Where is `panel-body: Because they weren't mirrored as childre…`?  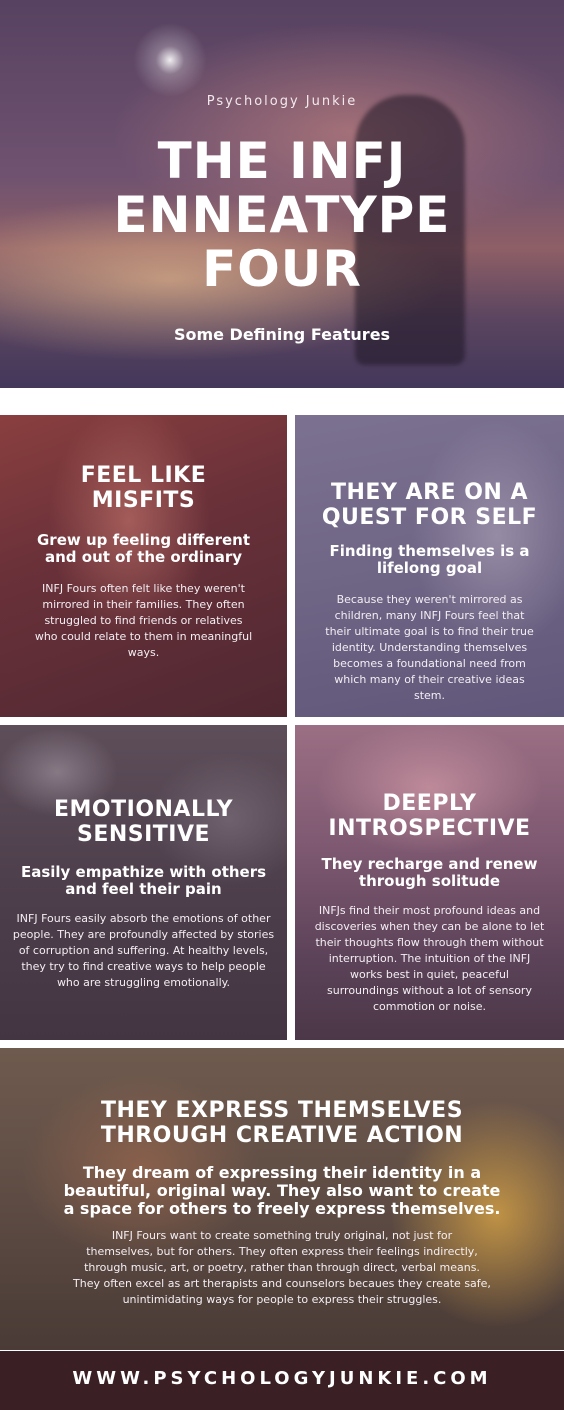 panel-body: Because they weren't mirrored as childre… is located at coordinates (429, 647).